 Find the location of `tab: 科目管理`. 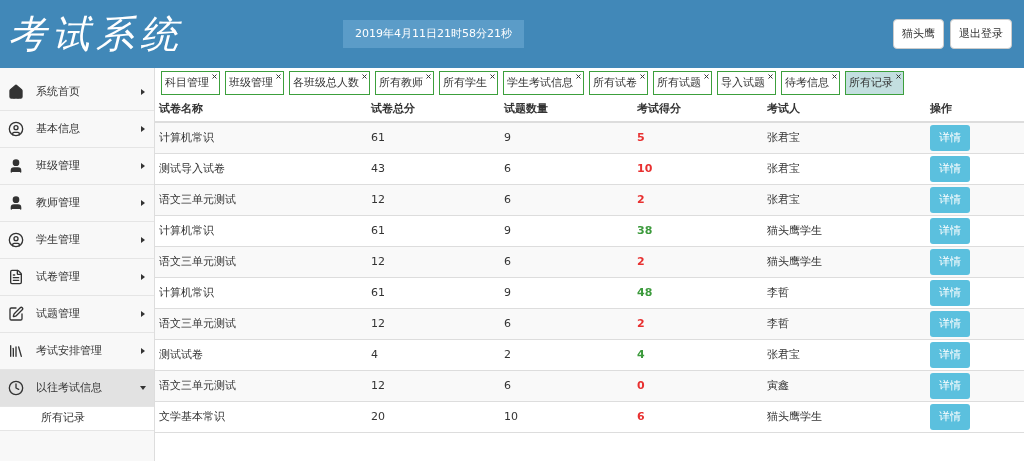

tab: 科目管理 is located at coordinates (190, 83).